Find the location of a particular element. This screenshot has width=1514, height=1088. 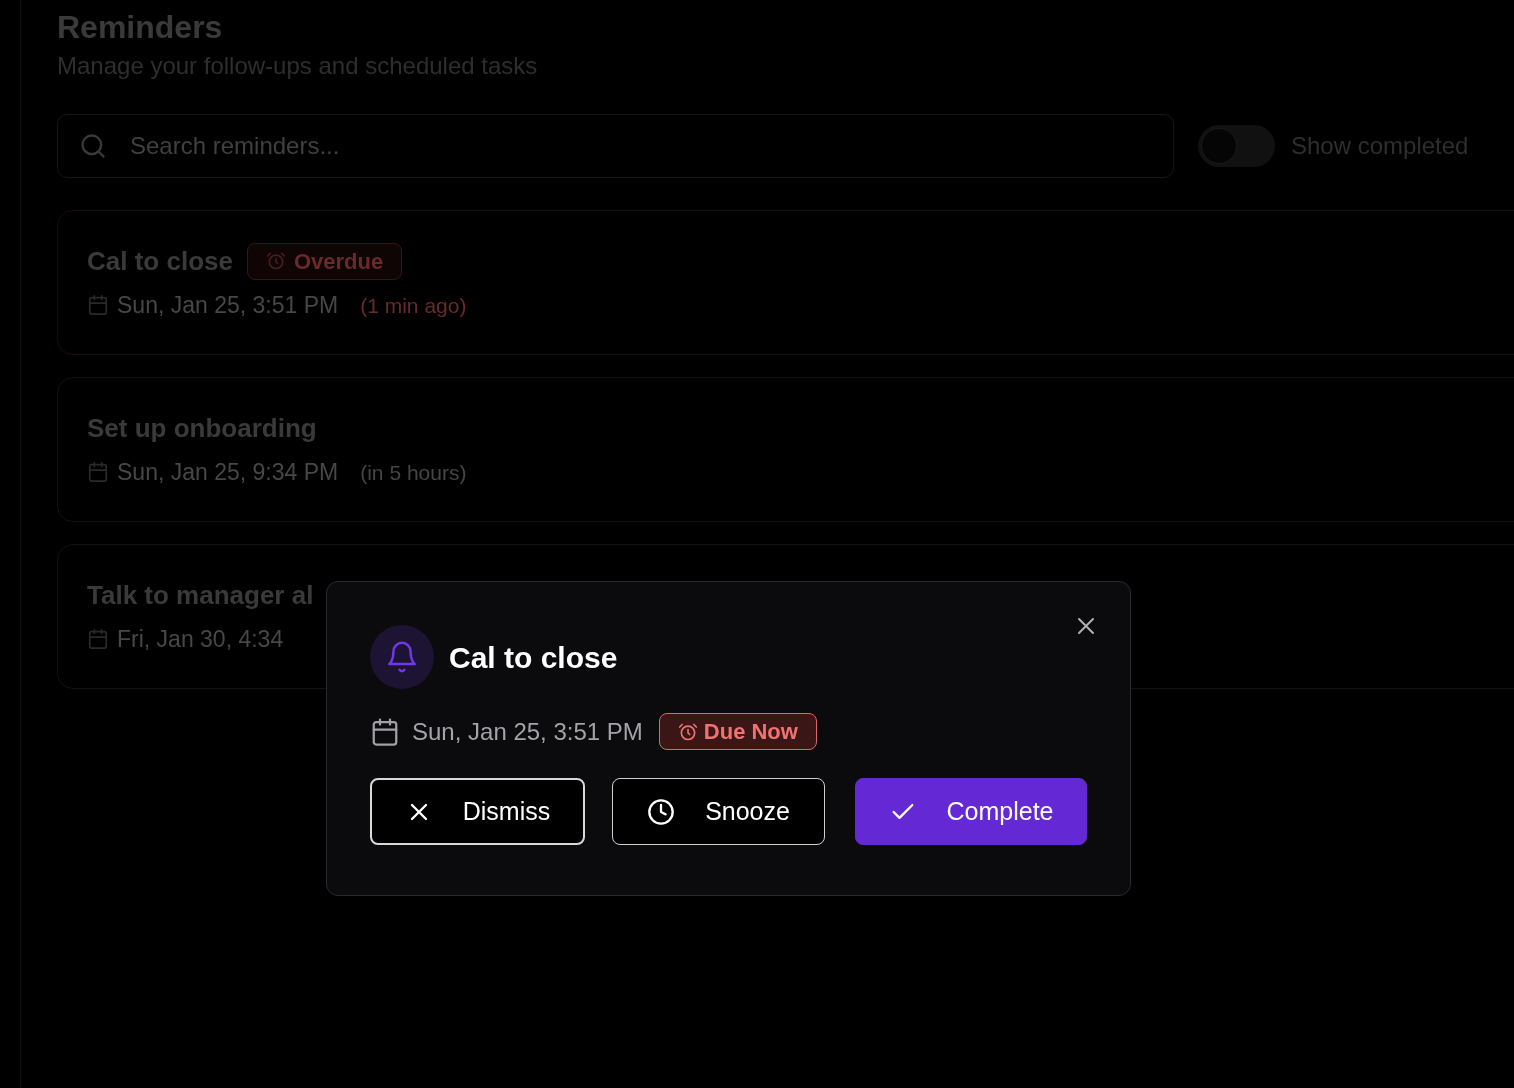

toggle-switch is located at coordinates (1236, 146).